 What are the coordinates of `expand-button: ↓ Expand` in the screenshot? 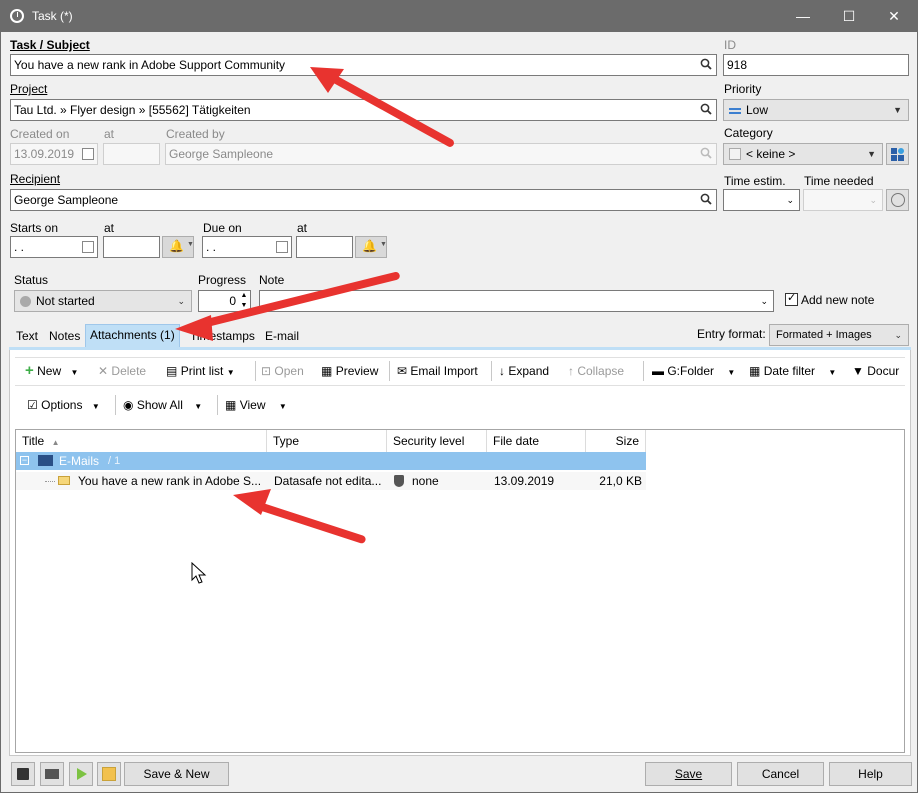 It's located at (524, 371).